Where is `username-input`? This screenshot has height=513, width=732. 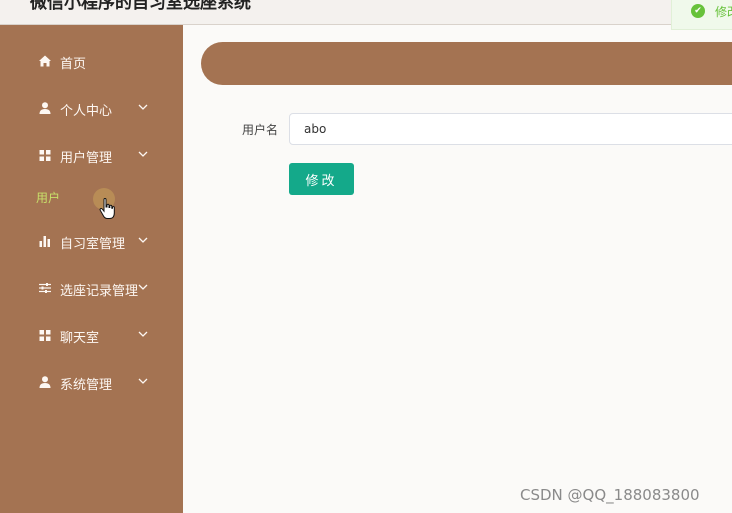
username-input is located at coordinates (510, 129).